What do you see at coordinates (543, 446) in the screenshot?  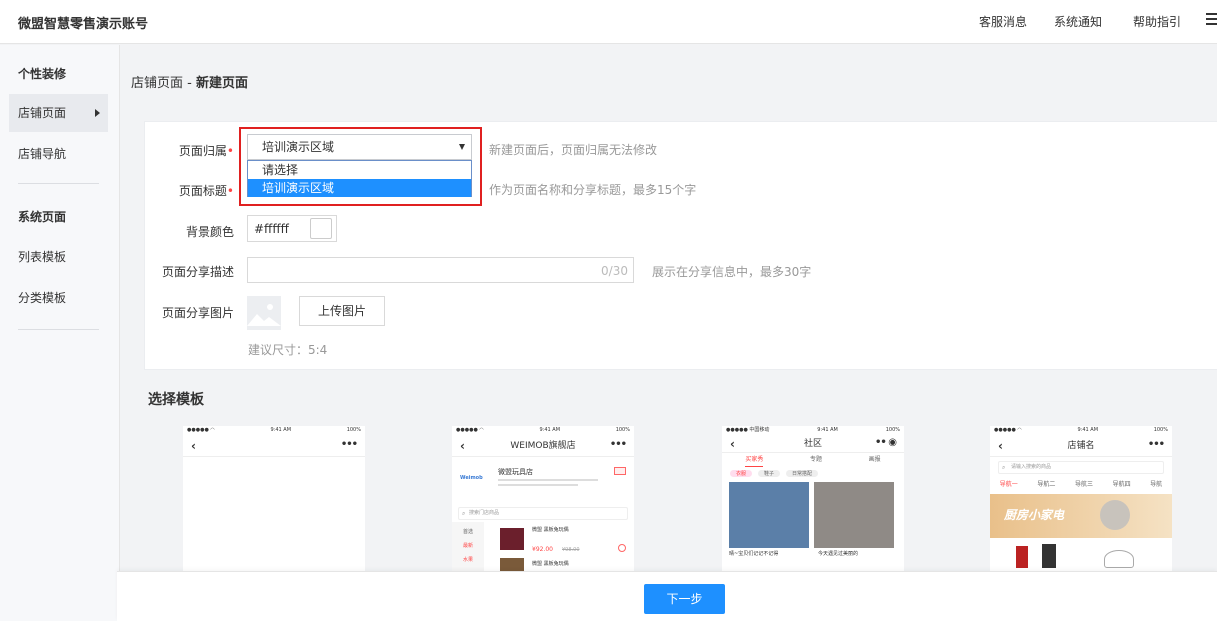 I see `phone-nav-bar: ‹ WEIMOB旗舰店 •••` at bounding box center [543, 446].